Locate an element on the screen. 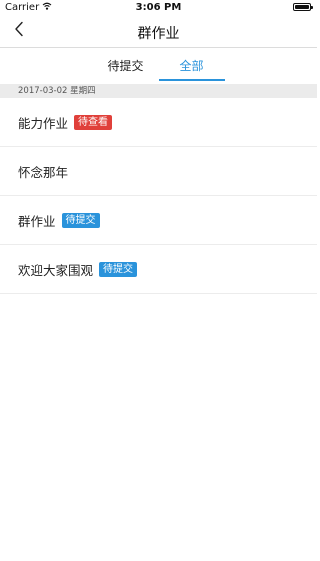 The width and height of the screenshot is (320, 561). date-section-header: 2017-03-02 星期四 is located at coordinates (158, 91).